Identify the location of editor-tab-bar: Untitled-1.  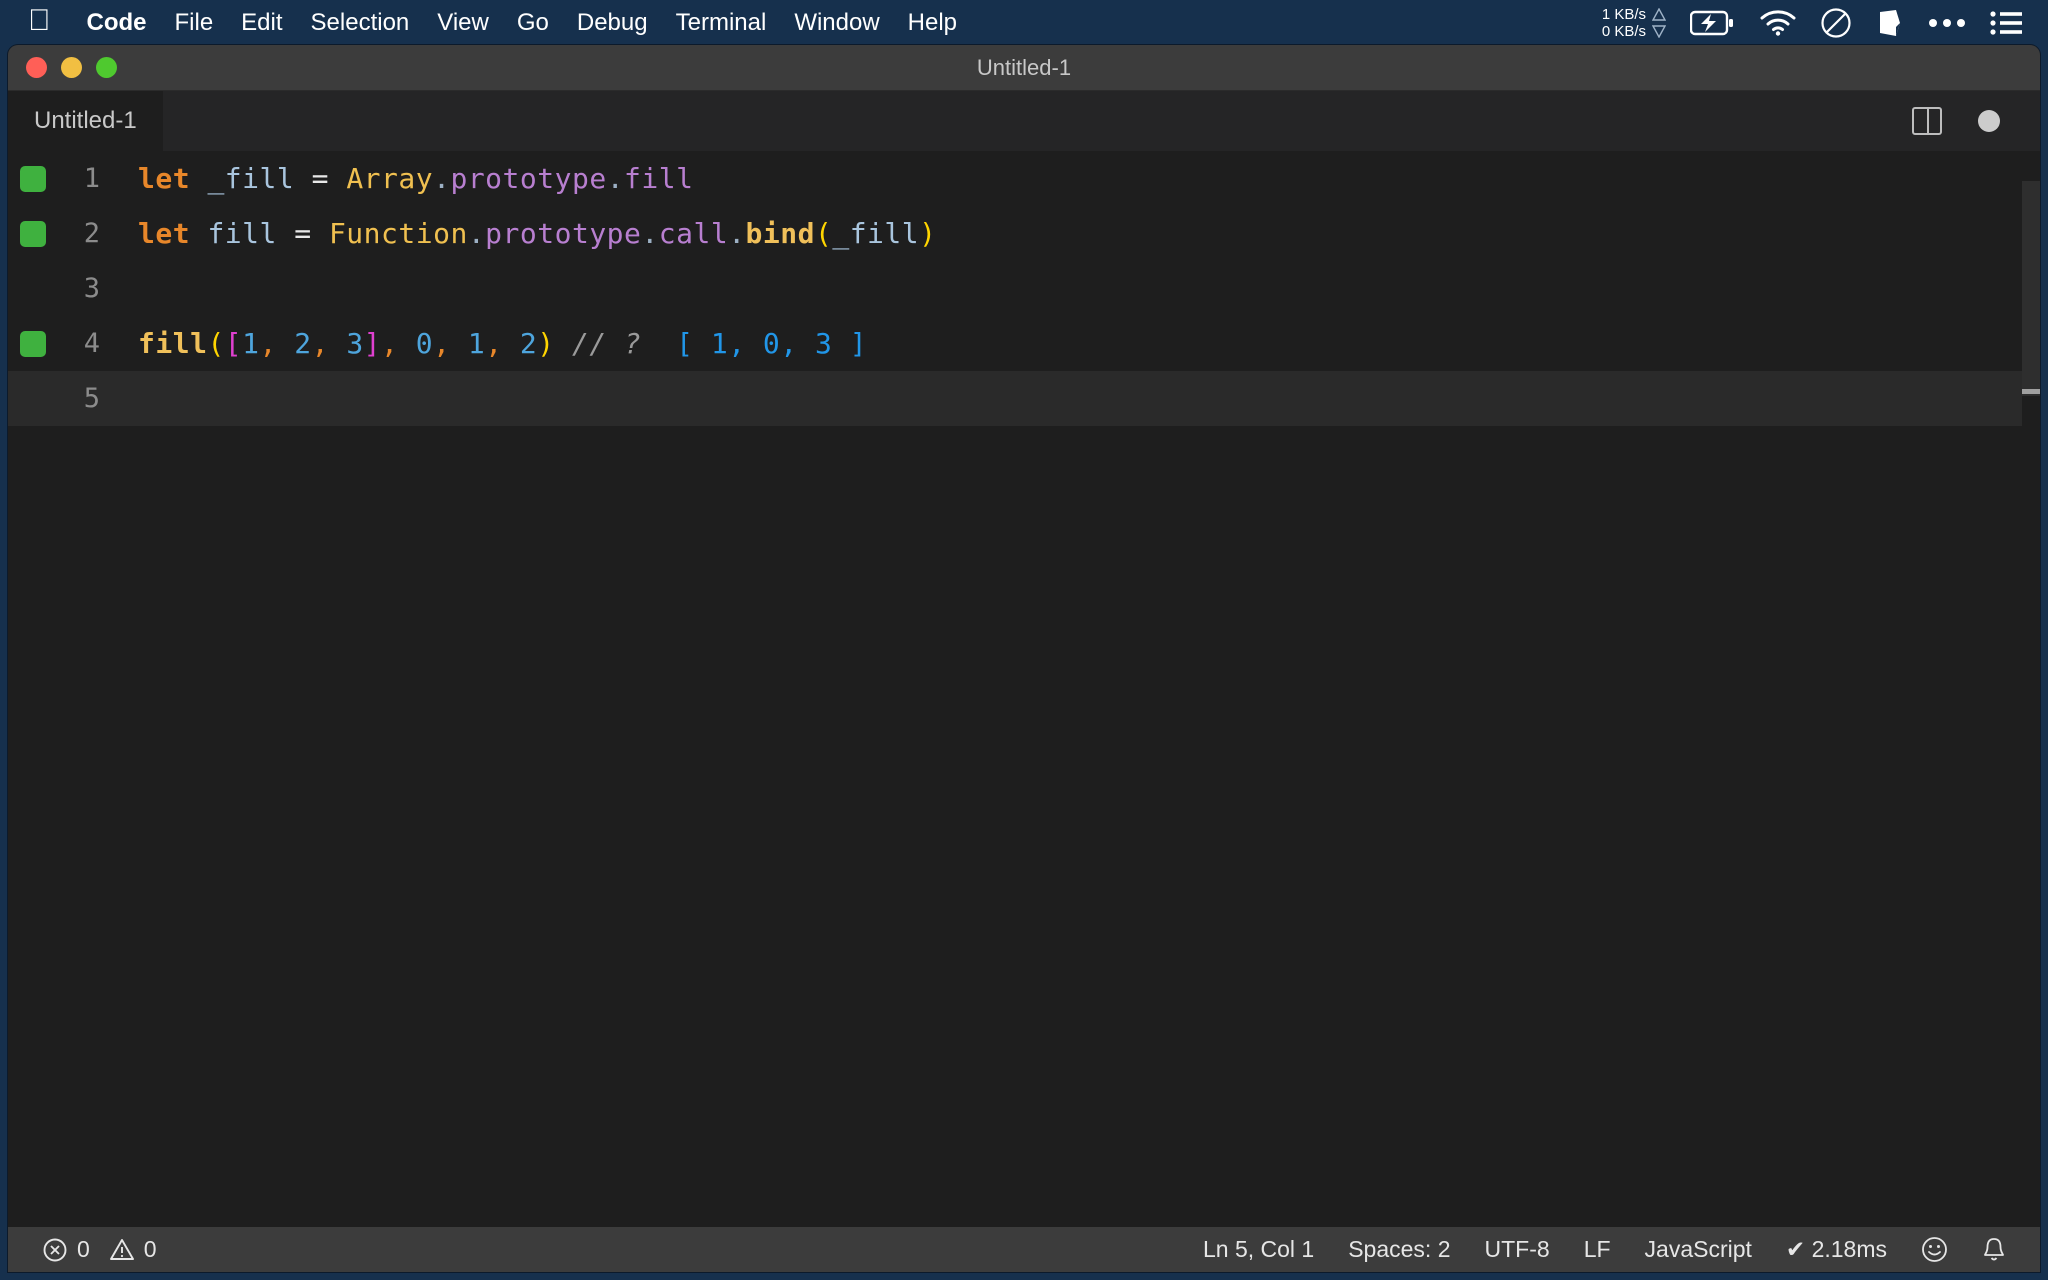
(1024, 121).